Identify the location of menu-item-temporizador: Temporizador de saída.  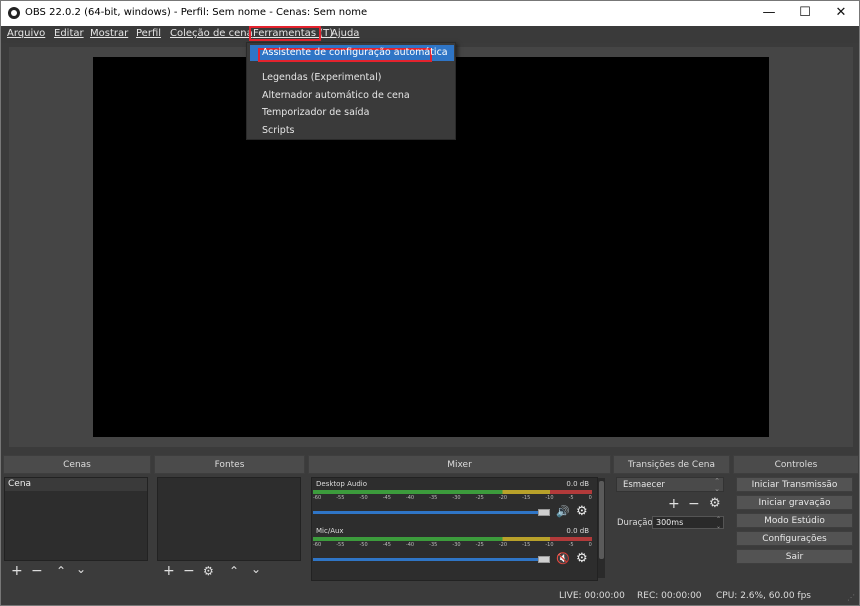
(315, 112).